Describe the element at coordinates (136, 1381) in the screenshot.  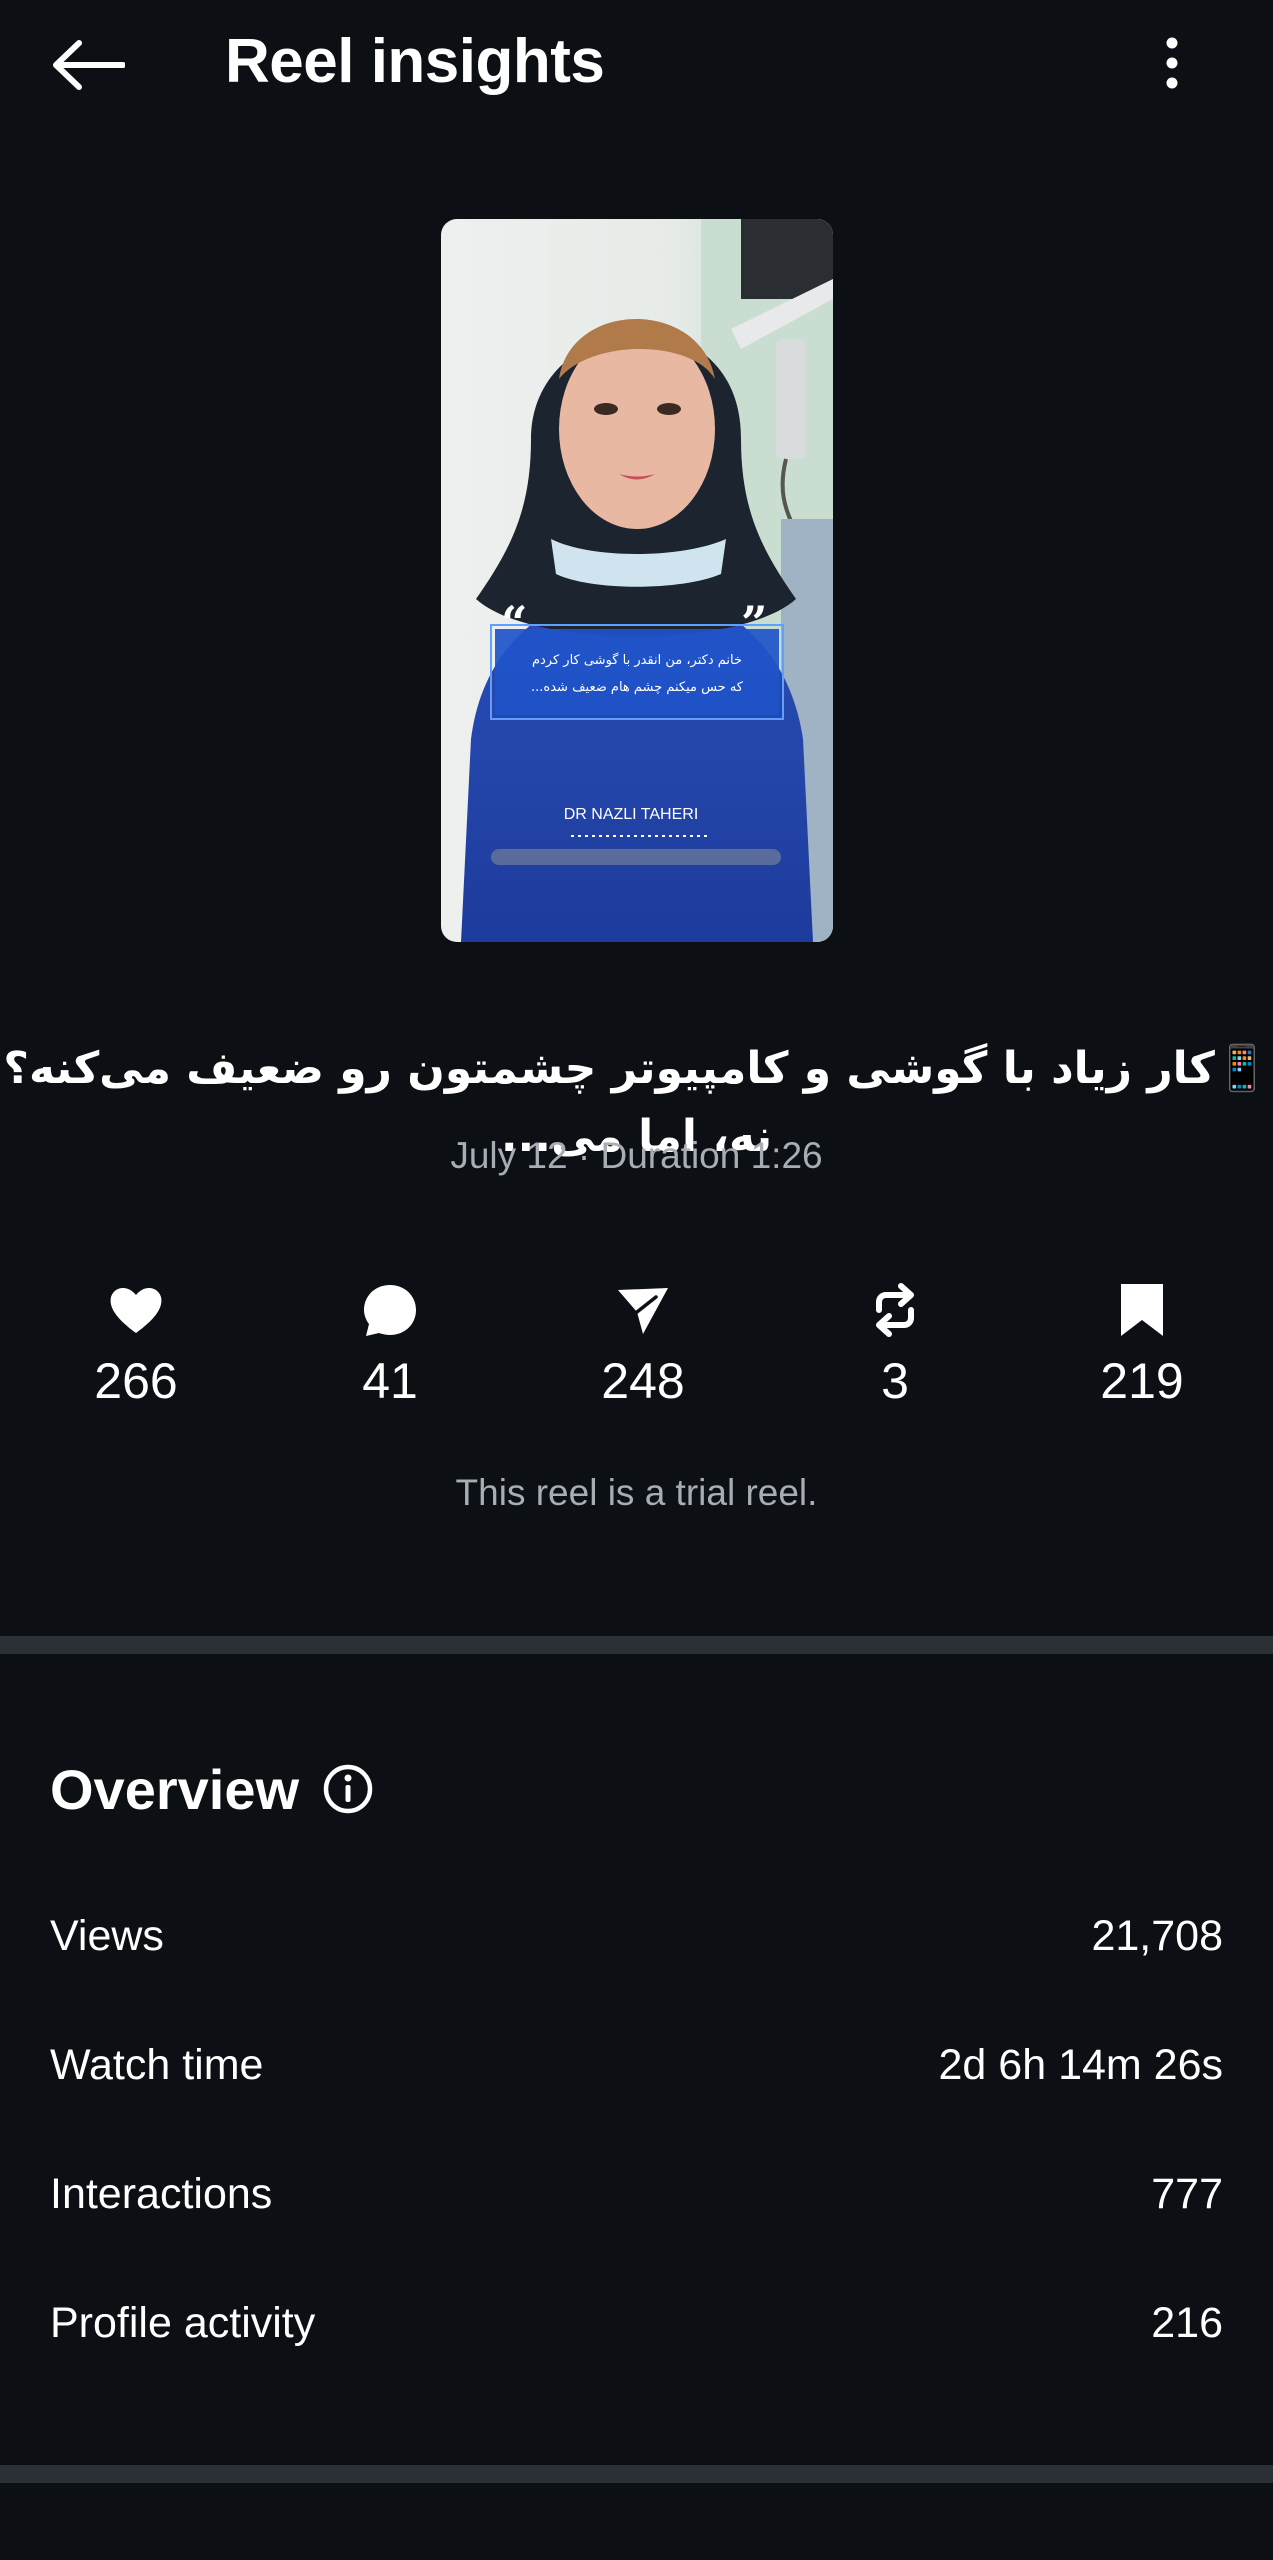
I see `likes-count: 266` at that location.